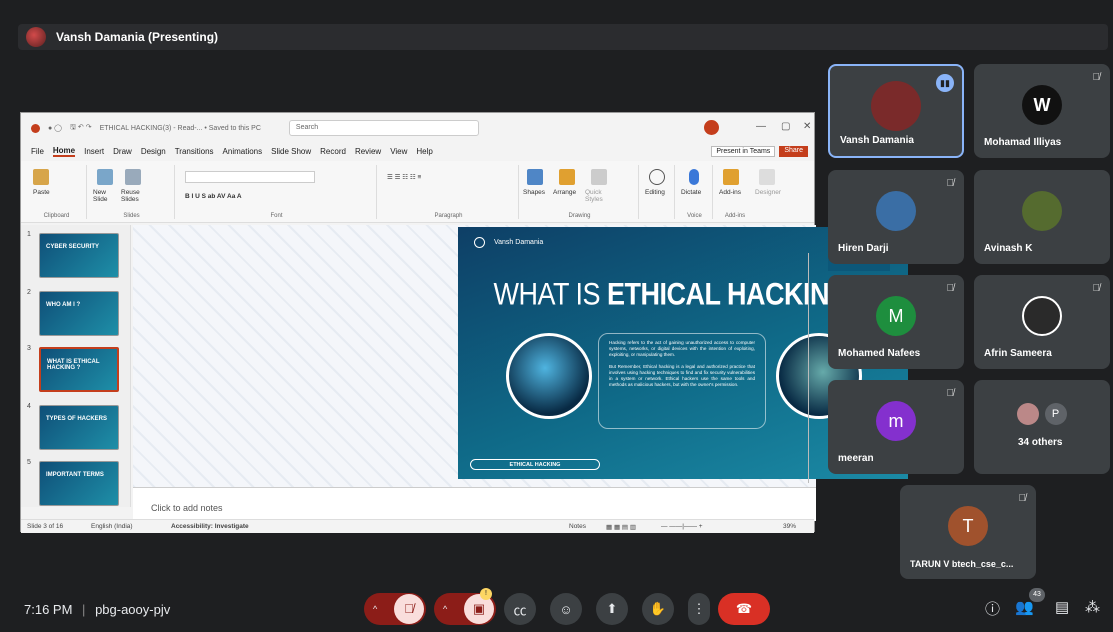 This screenshot has height=632, width=1113. What do you see at coordinates (383, 128) in the screenshot?
I see `search-box: Search` at bounding box center [383, 128].